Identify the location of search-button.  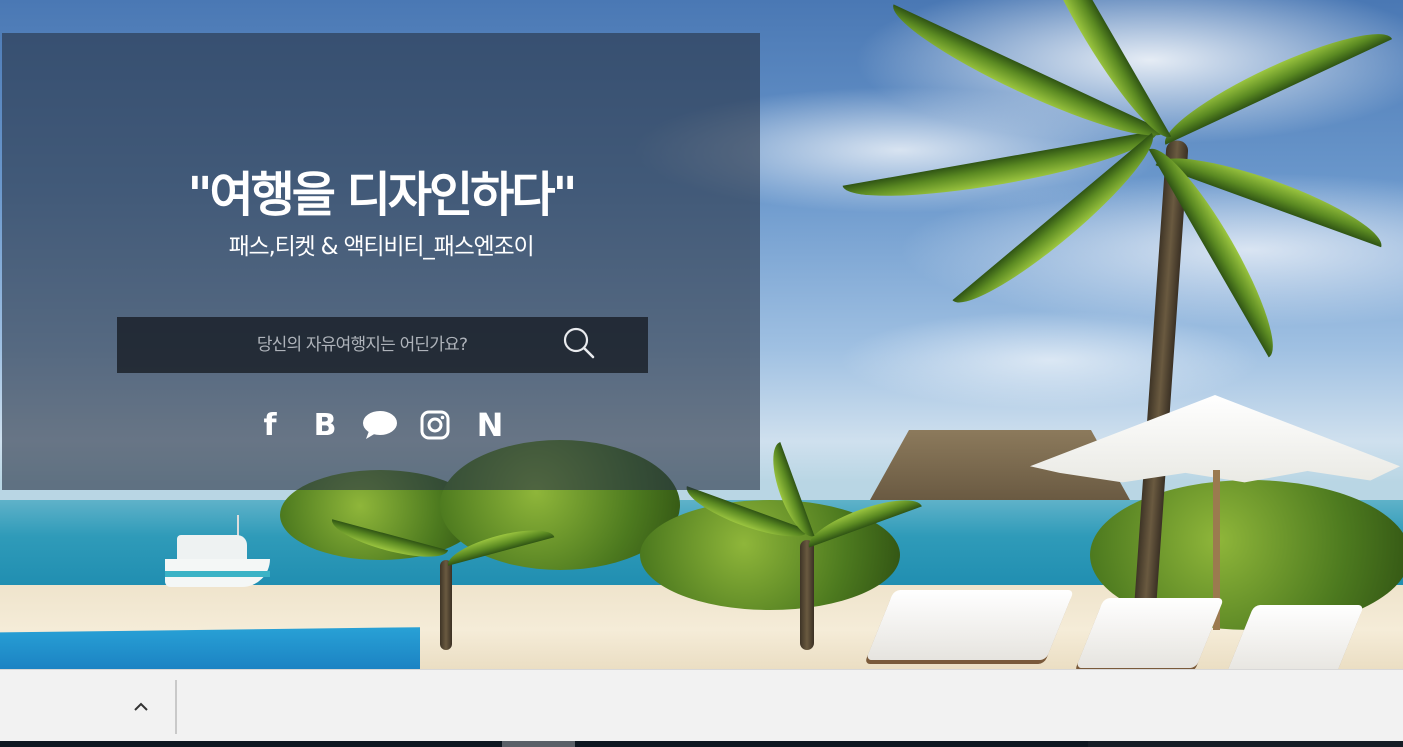
(579, 345).